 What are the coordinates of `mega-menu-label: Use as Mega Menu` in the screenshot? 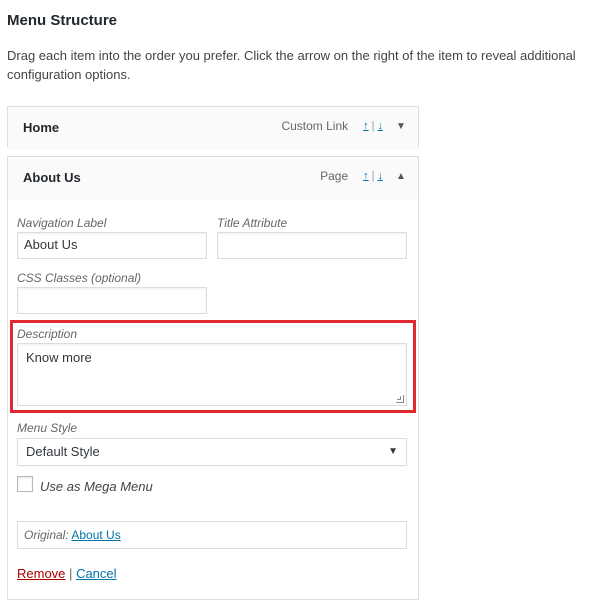 It's located at (96, 486).